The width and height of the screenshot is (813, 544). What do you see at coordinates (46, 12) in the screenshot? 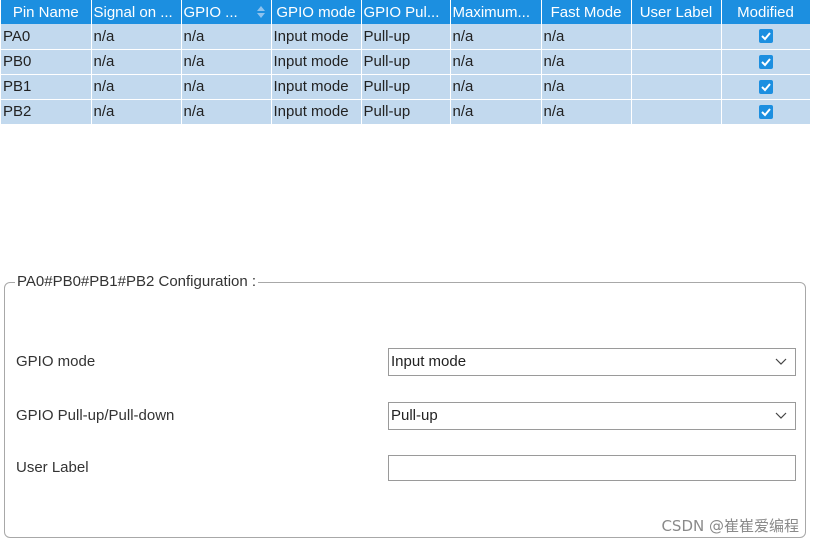
I see `column-header-pin-name: Pin Name` at bounding box center [46, 12].